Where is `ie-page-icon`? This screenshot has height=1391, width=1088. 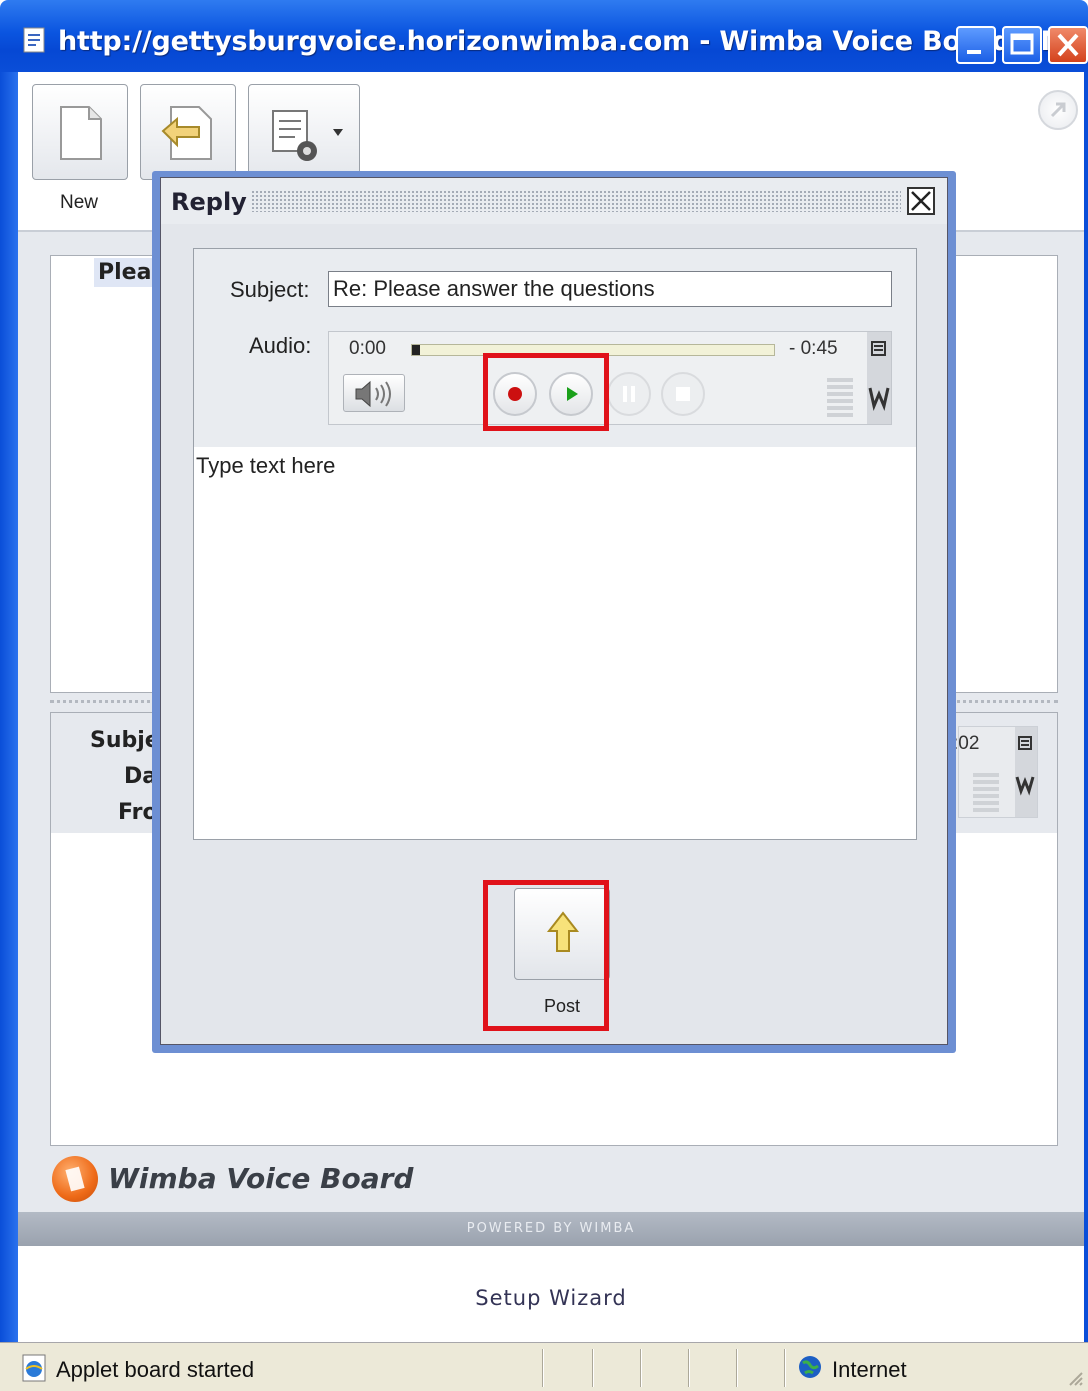 ie-page-icon is located at coordinates (34, 1368).